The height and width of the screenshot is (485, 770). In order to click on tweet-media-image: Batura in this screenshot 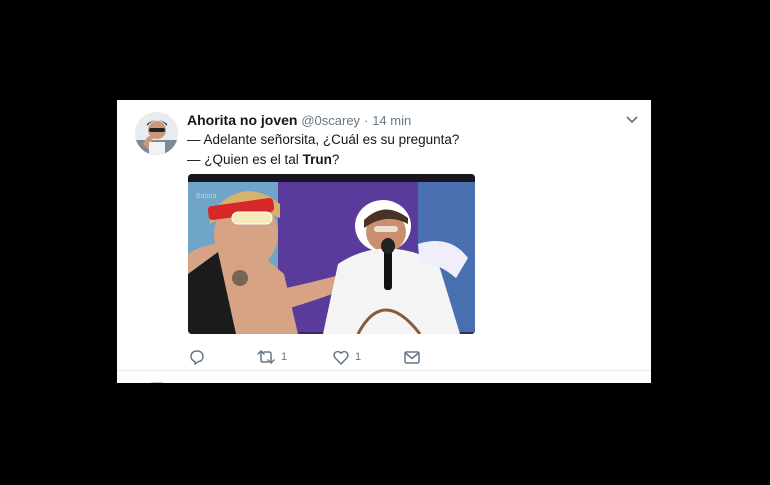, I will do `click(331, 254)`.